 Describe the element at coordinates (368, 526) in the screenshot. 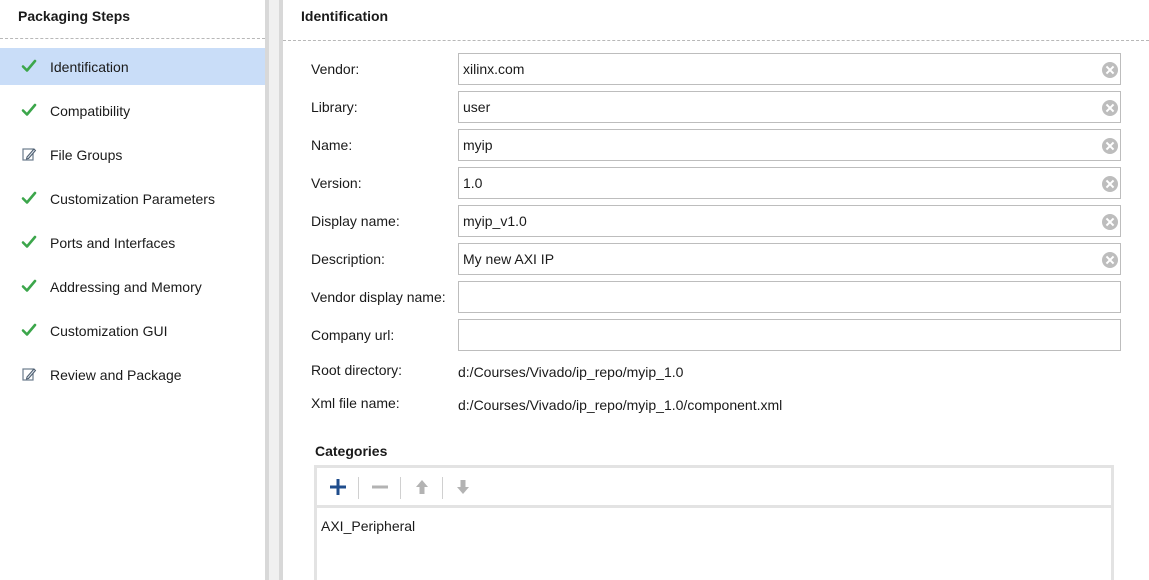

I see `list-item: AXI_Peripheral` at that location.